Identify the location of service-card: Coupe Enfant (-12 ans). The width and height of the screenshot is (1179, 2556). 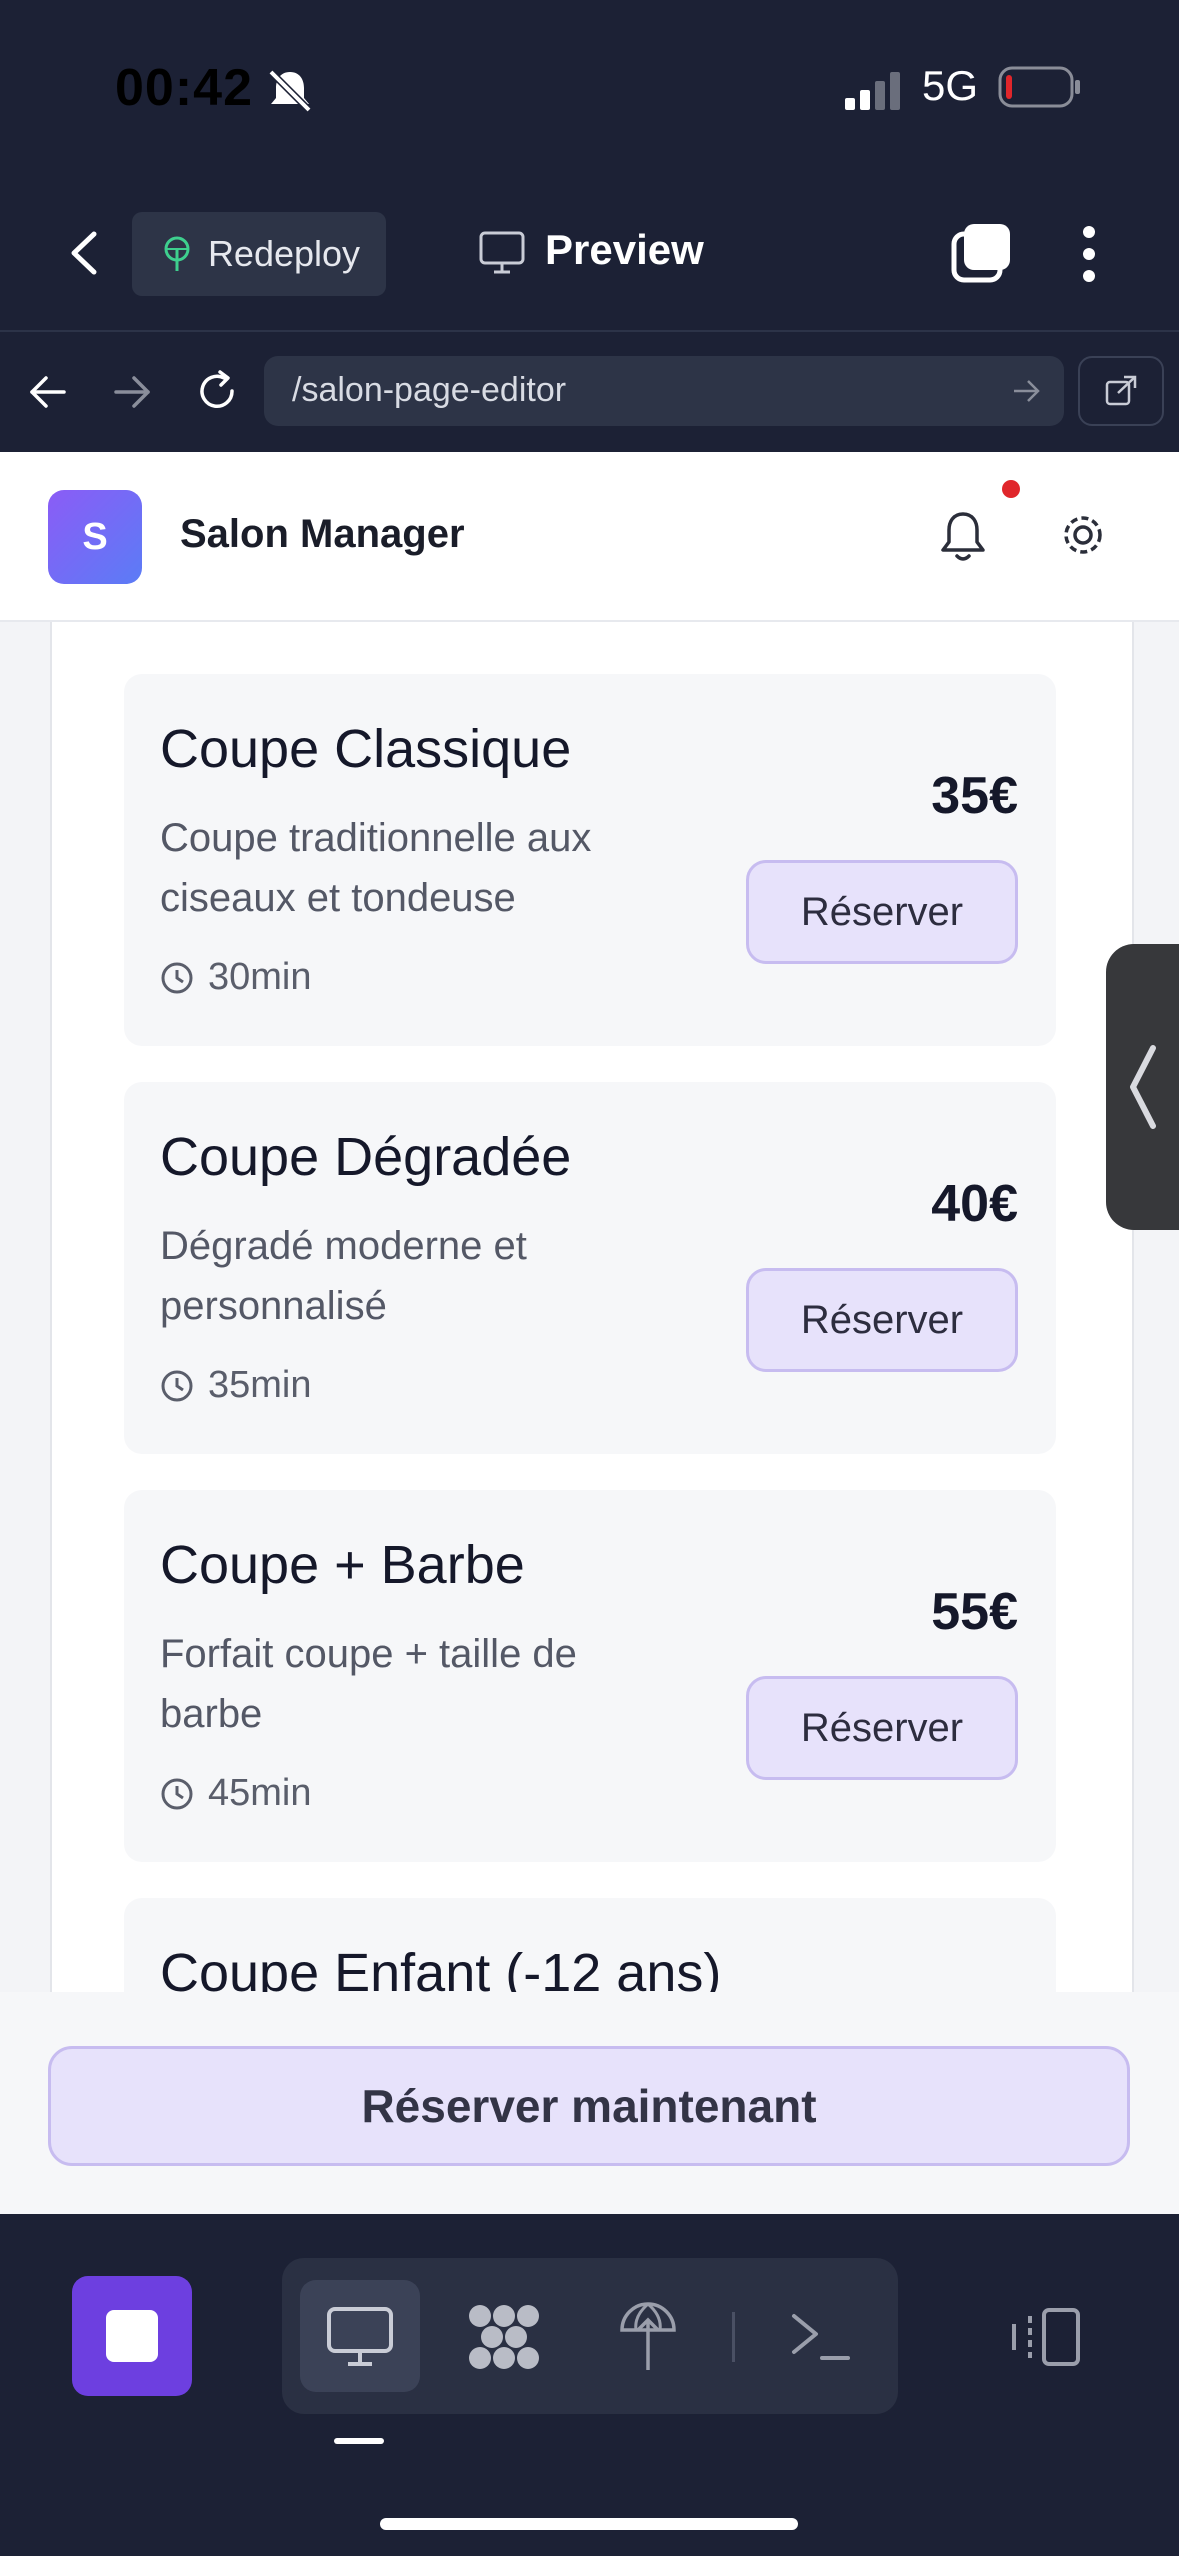
(590, 1945).